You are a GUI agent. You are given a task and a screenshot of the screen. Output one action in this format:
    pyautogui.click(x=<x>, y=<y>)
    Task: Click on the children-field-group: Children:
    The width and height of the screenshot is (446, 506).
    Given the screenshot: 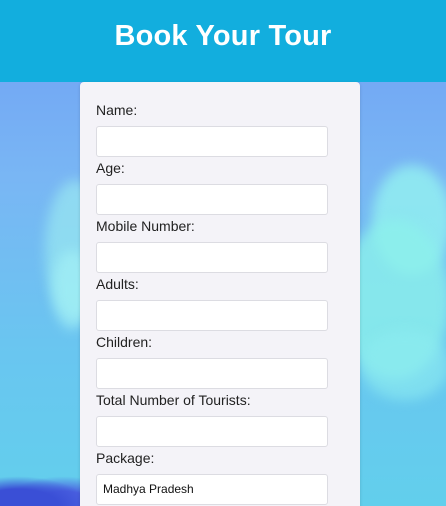 What is the action you would take?
    pyautogui.click(x=212, y=361)
    